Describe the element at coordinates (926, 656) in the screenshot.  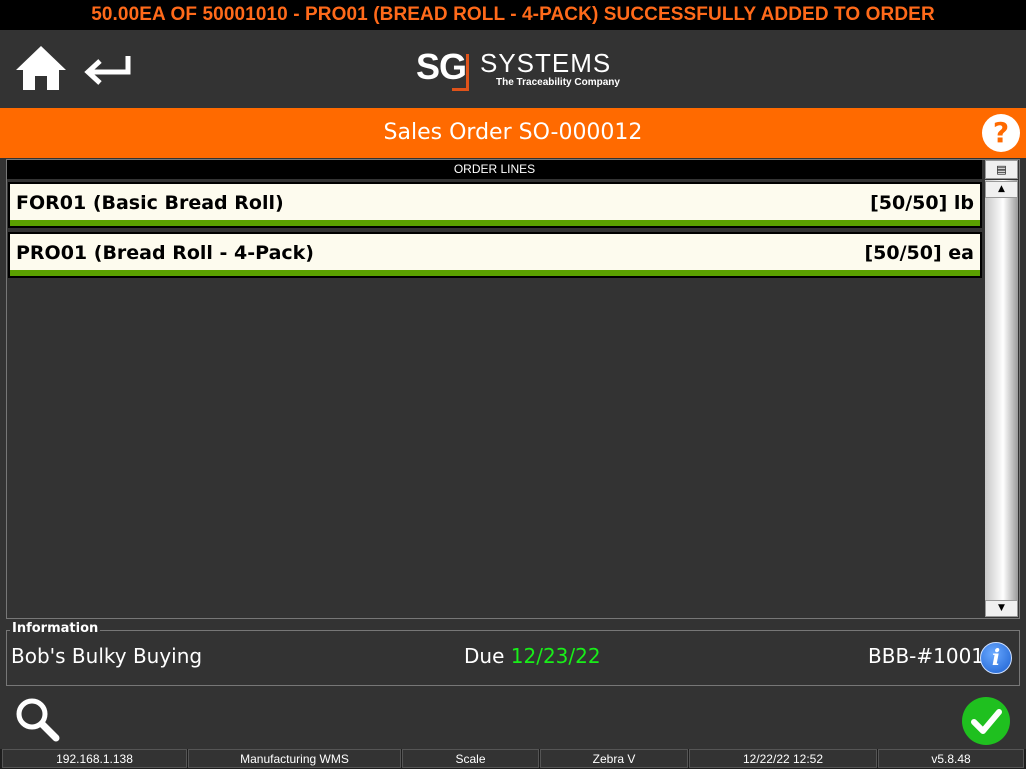
I see `order-reference: BBB-#1001` at that location.